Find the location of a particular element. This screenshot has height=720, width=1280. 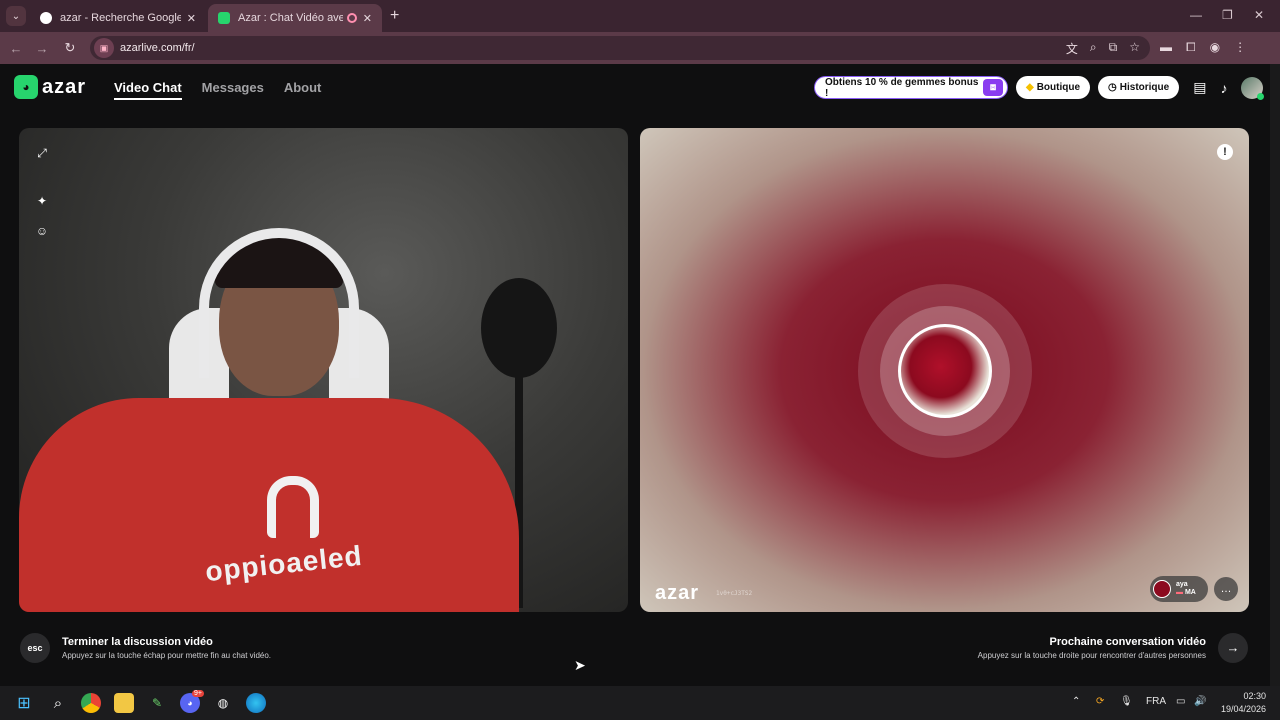

face-filter-icon: ☺ is located at coordinates (42, 231).